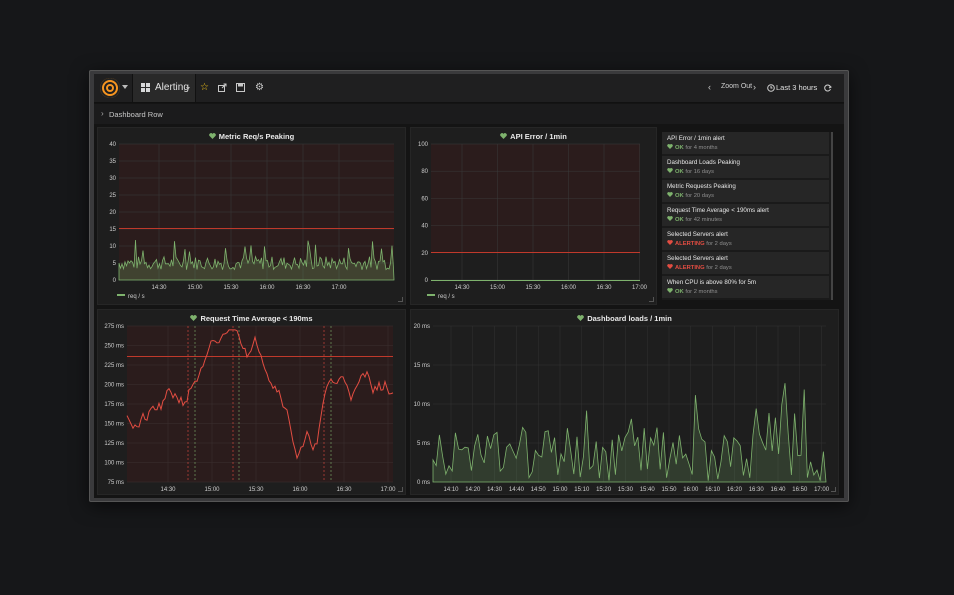 The image size is (954, 595). I want to click on clock-icon, so click(771, 88).